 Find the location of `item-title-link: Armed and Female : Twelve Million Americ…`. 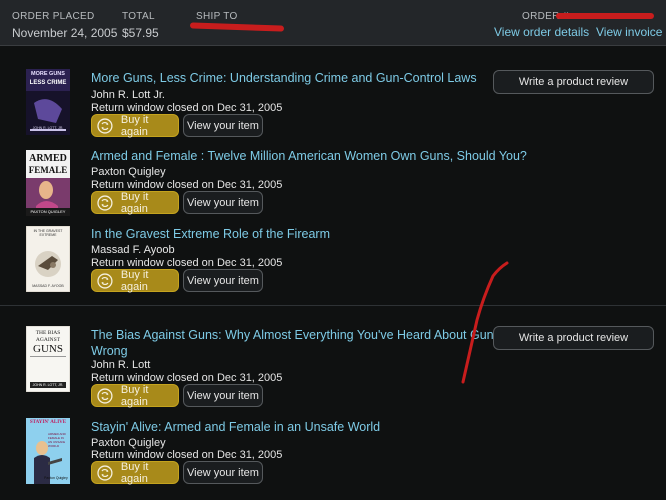

item-title-link: Armed and Female : Twelve Million Americ… is located at coordinates (309, 156).